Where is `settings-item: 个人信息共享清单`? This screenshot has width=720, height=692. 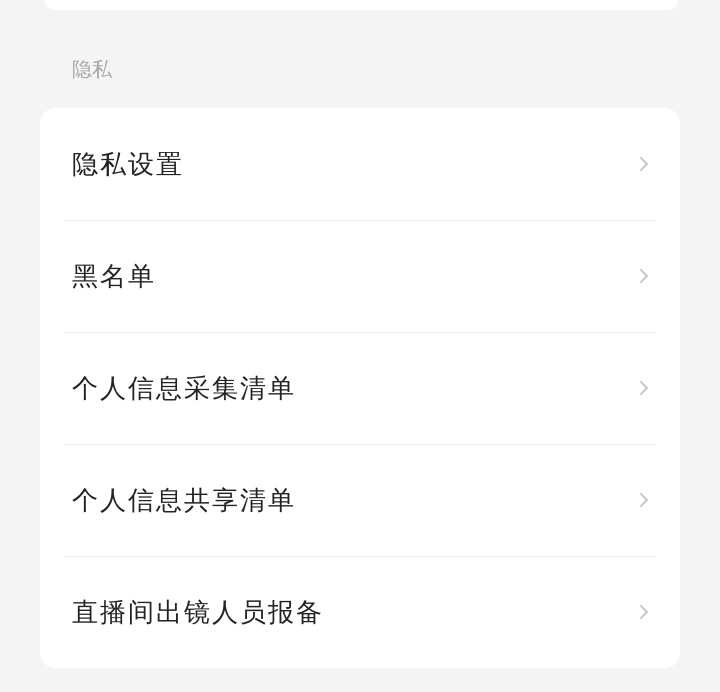 settings-item: 个人信息共享清单 is located at coordinates (184, 500).